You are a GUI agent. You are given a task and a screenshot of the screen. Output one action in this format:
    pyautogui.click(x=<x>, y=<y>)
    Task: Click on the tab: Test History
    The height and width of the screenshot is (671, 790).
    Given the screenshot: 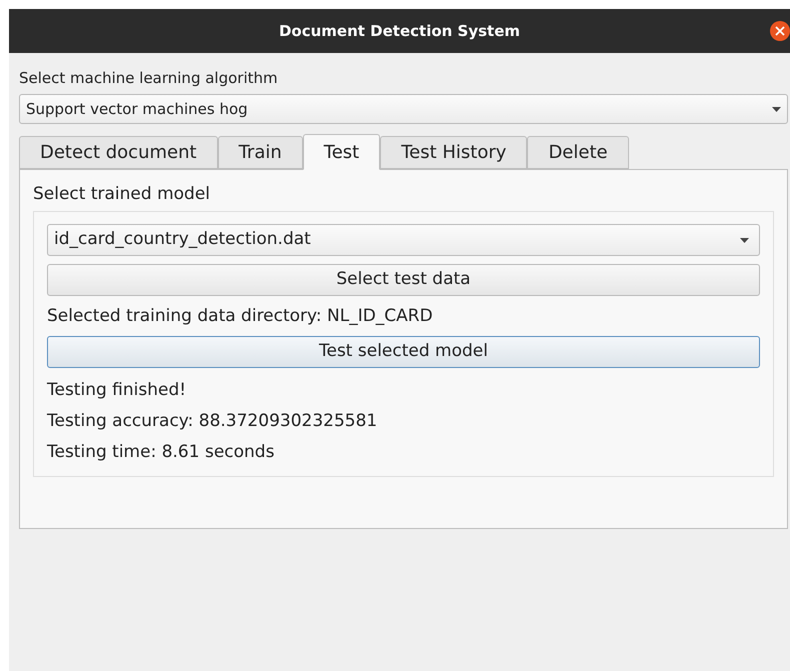 What is the action you would take?
    pyautogui.click(x=454, y=152)
    